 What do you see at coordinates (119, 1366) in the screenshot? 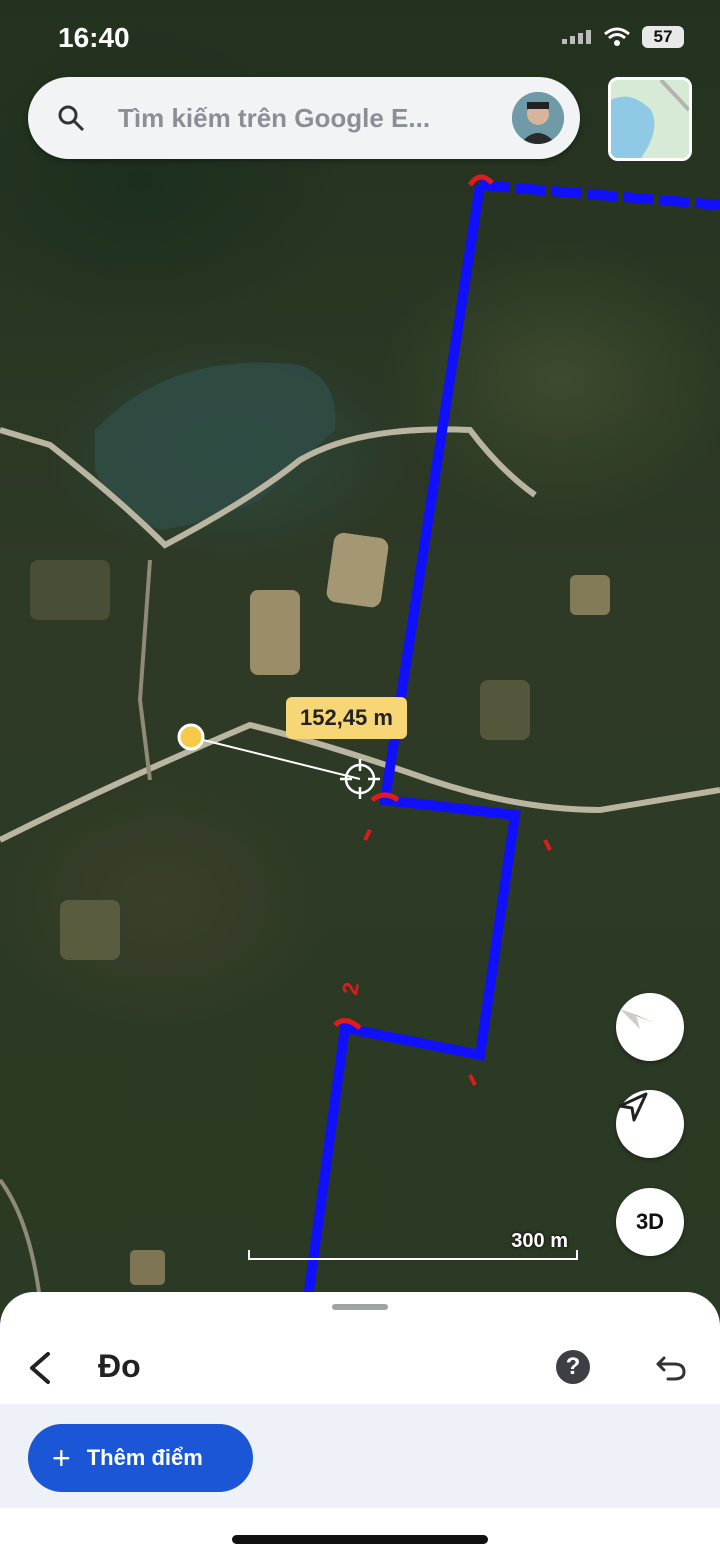
I see `sheet-title: Đo` at bounding box center [119, 1366].